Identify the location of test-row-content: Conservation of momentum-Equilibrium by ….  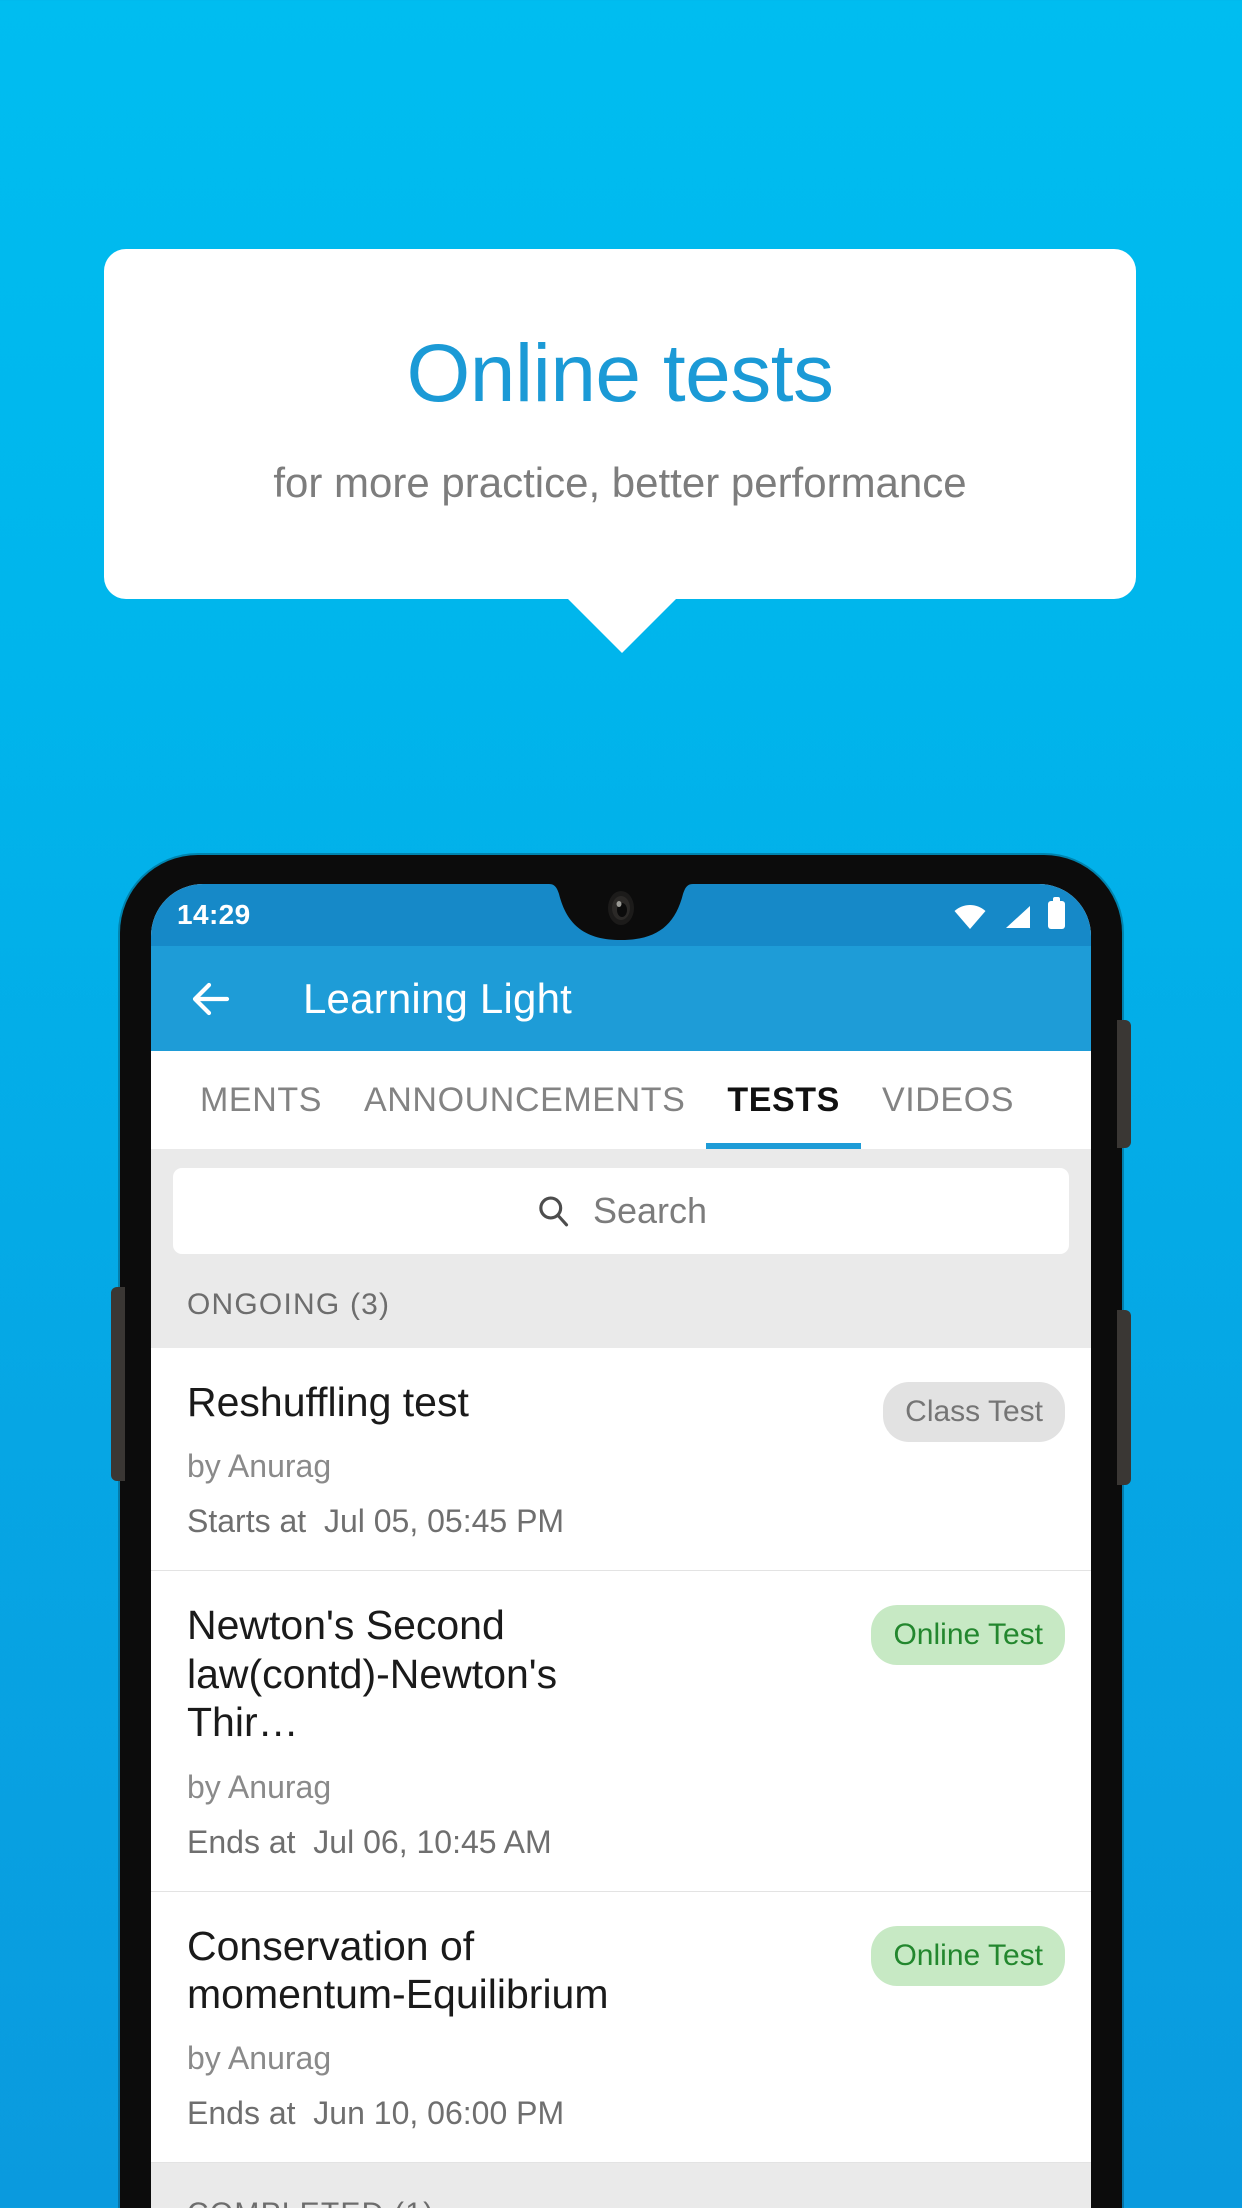
(522, 2027).